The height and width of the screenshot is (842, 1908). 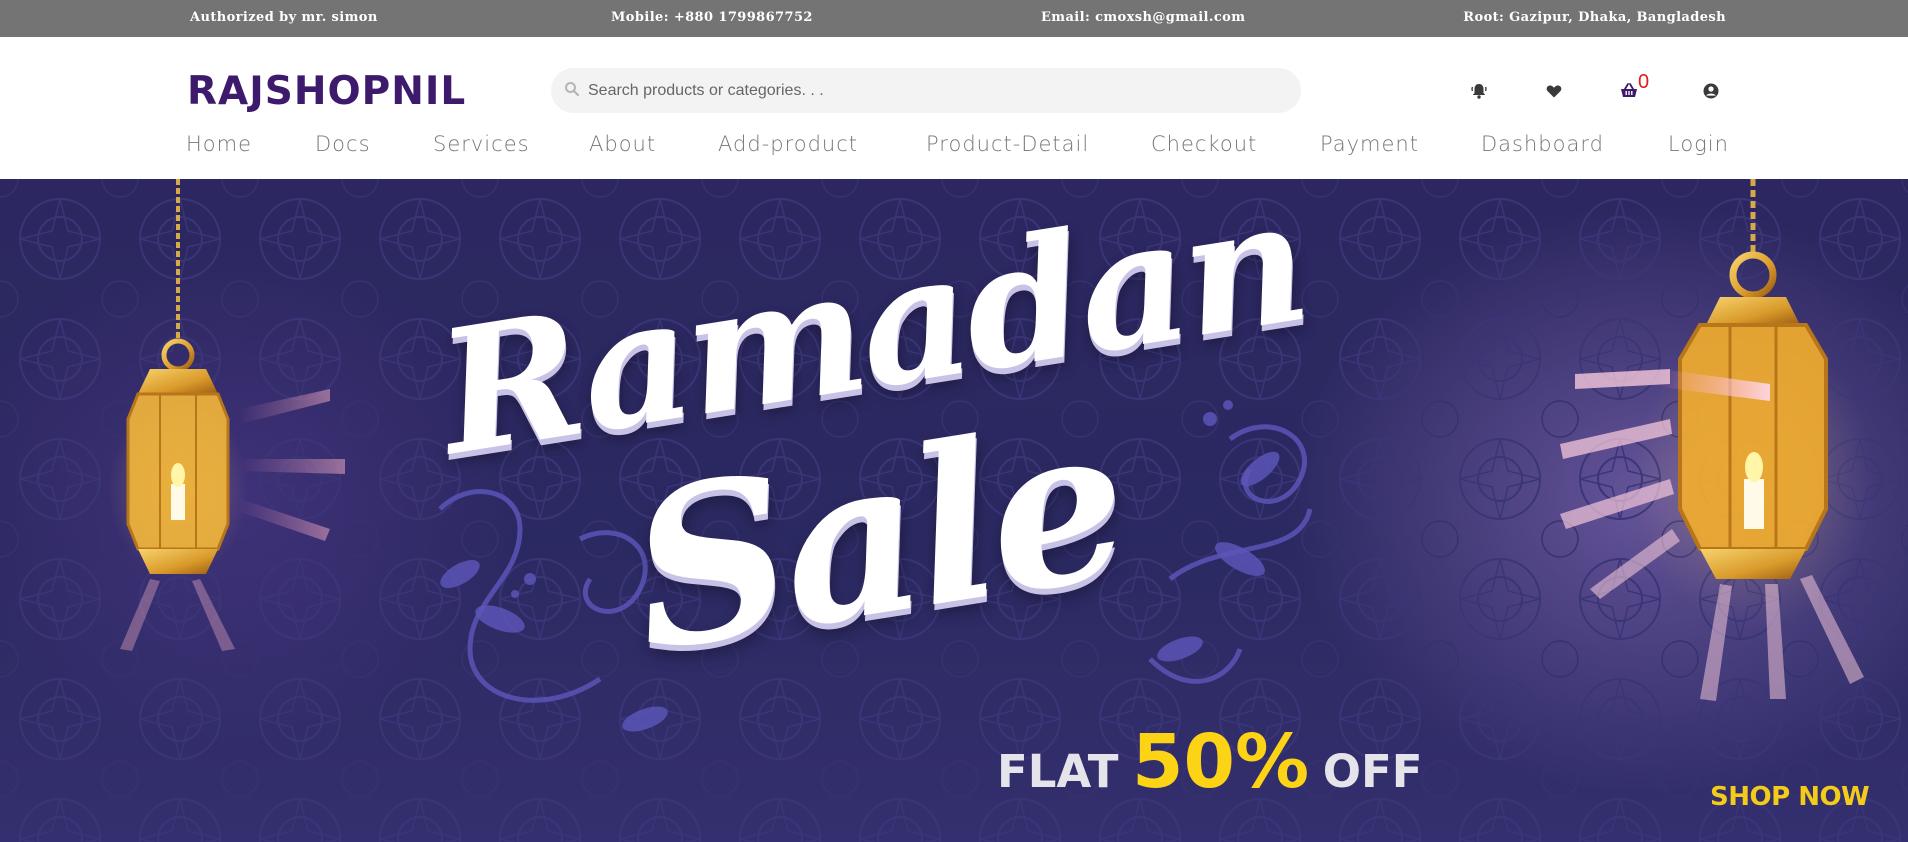 I want to click on mobile-text: Mobile: +880 1799867752, so click(x=712, y=17).